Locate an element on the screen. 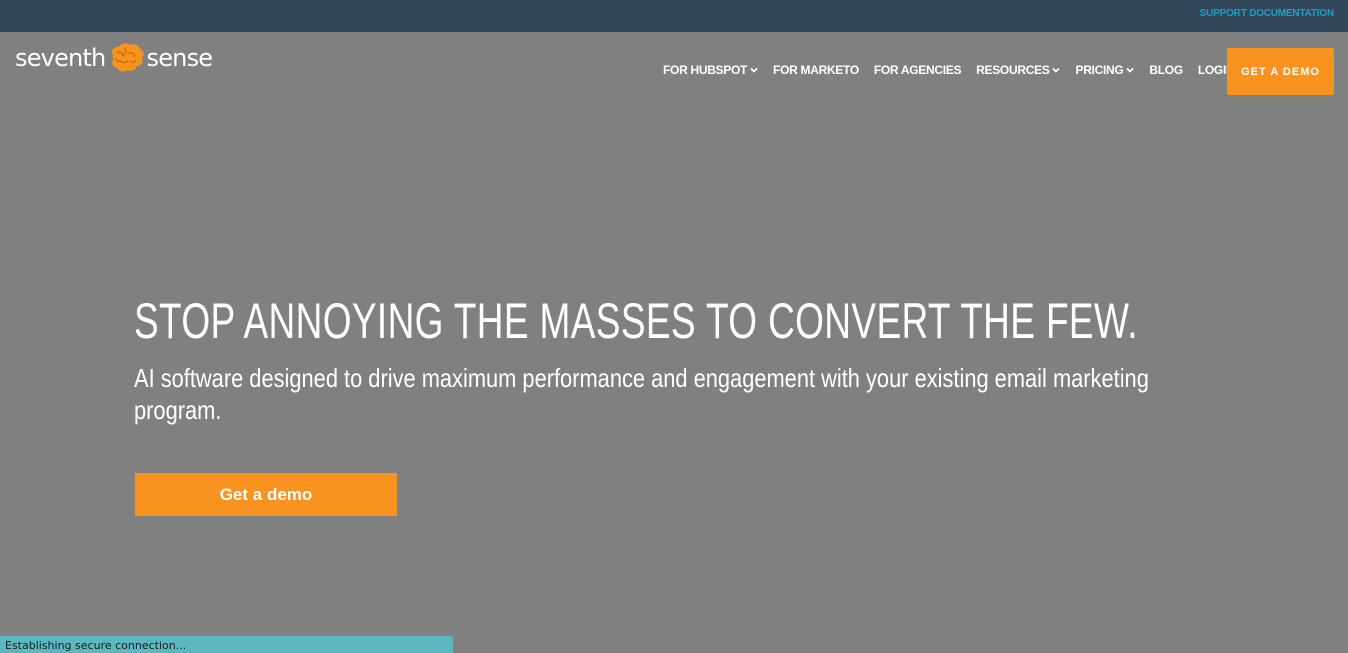 Image resolution: width=1348 pixels, height=653 pixels. get-a-demo-hero-button: Get a demo is located at coordinates (266, 494).